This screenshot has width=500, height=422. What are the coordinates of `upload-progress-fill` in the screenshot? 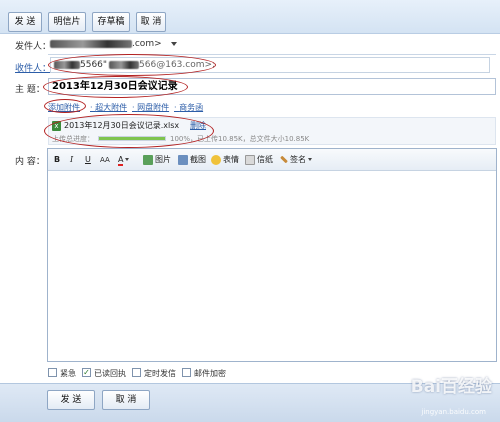 It's located at (132, 138).